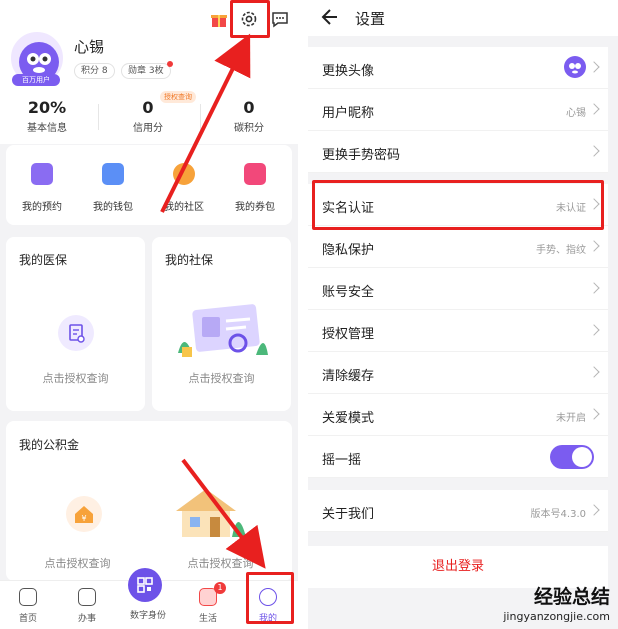  What do you see at coordinates (342, 460) in the screenshot?
I see `row-label: 摇一摇` at bounding box center [342, 460].